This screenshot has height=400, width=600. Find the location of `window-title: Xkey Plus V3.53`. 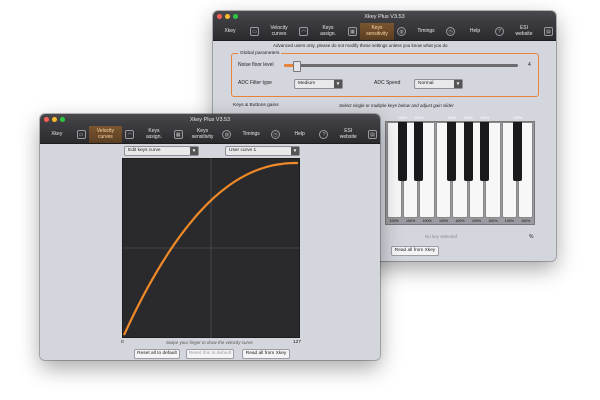

window-title: Xkey Plus V3.53 is located at coordinates (384, 17).